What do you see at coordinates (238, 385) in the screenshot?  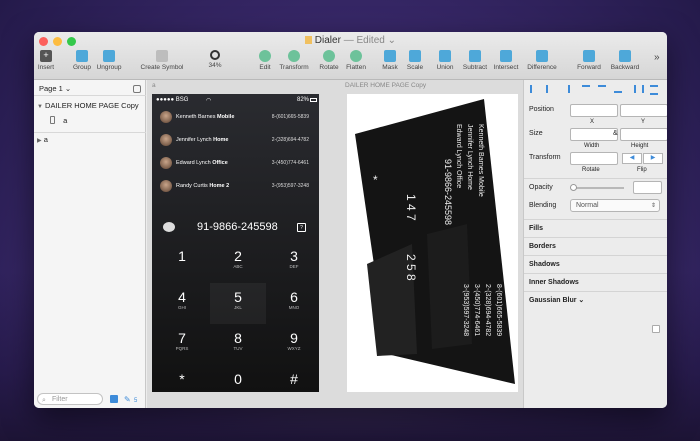 I see `key-0: 0` at bounding box center [238, 385].